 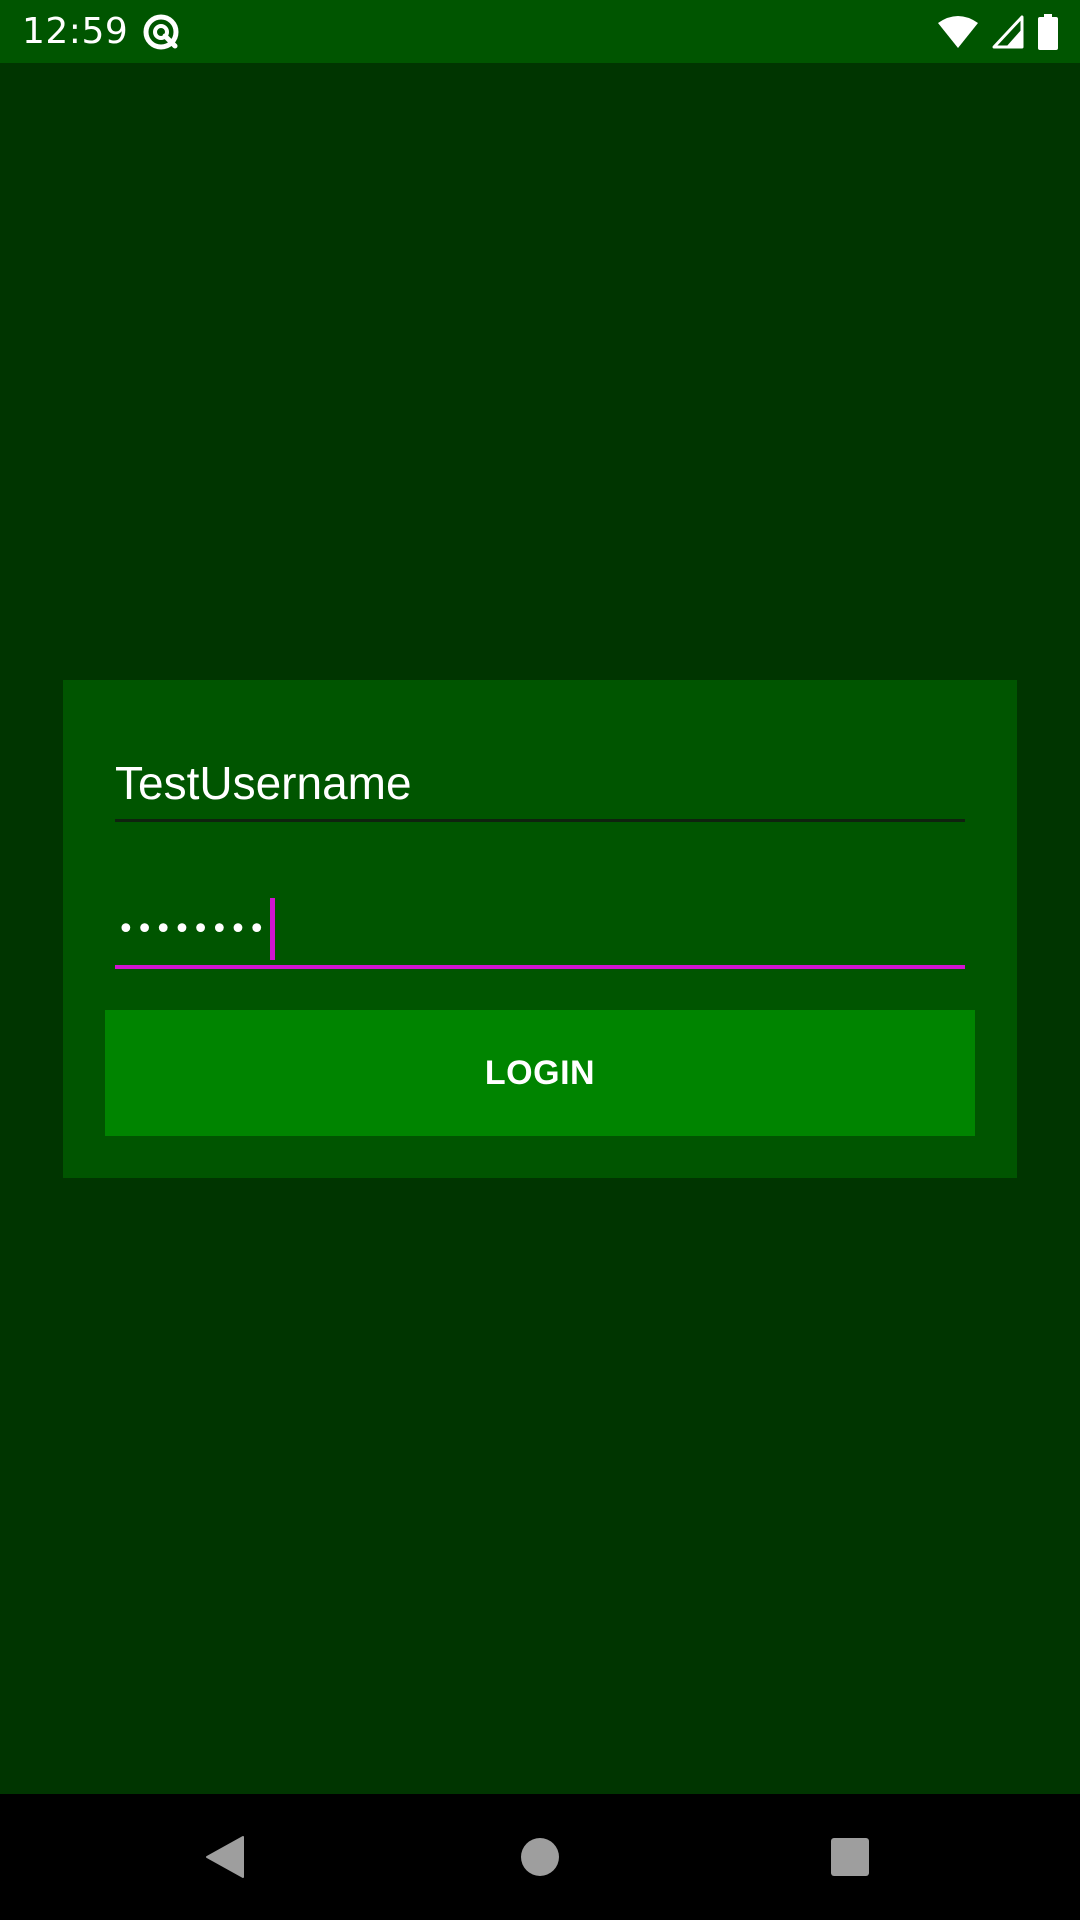 I want to click on status-bar: 12:59, so click(x=540, y=31).